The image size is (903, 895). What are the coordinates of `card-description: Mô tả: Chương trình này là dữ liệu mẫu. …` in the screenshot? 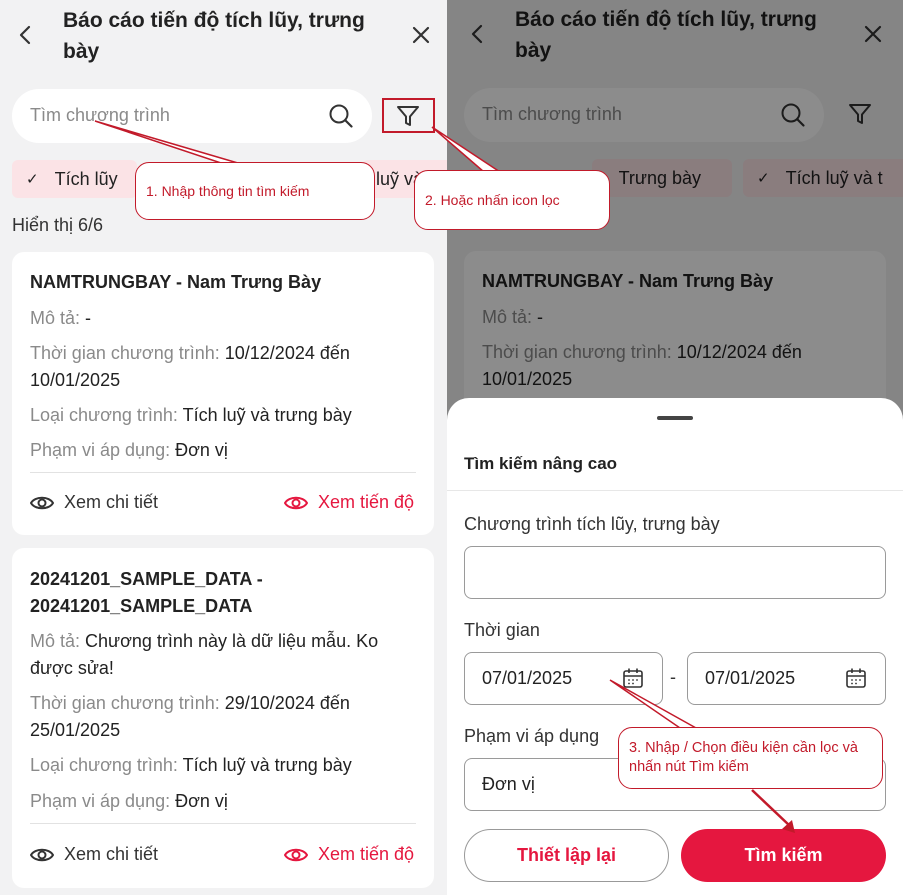 It's located at (215, 655).